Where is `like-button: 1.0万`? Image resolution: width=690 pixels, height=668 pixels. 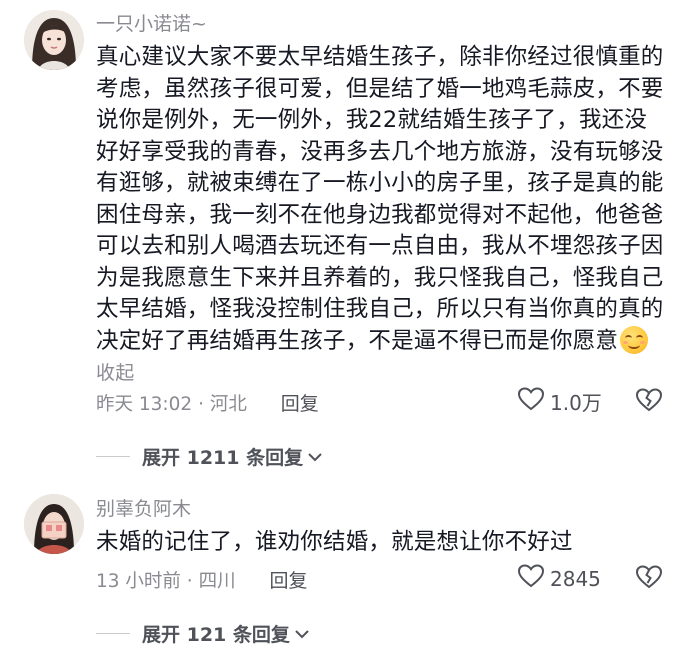
like-button: 1.0万 is located at coordinates (559, 401).